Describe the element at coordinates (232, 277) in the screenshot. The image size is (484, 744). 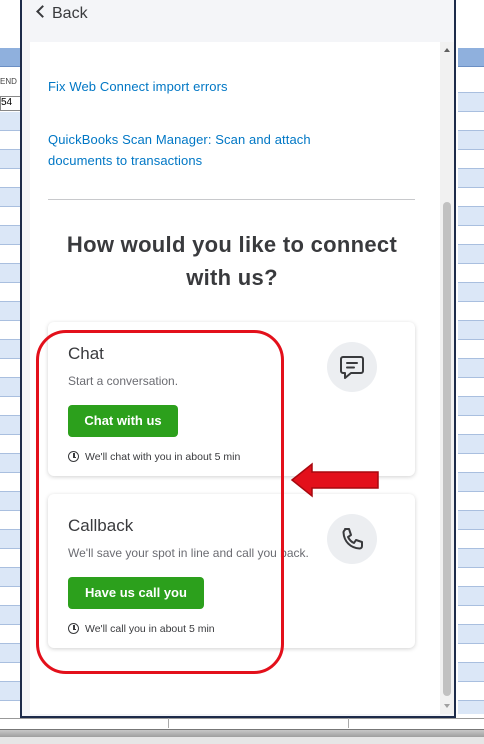
I see `heading-line-2: with us?` at that location.